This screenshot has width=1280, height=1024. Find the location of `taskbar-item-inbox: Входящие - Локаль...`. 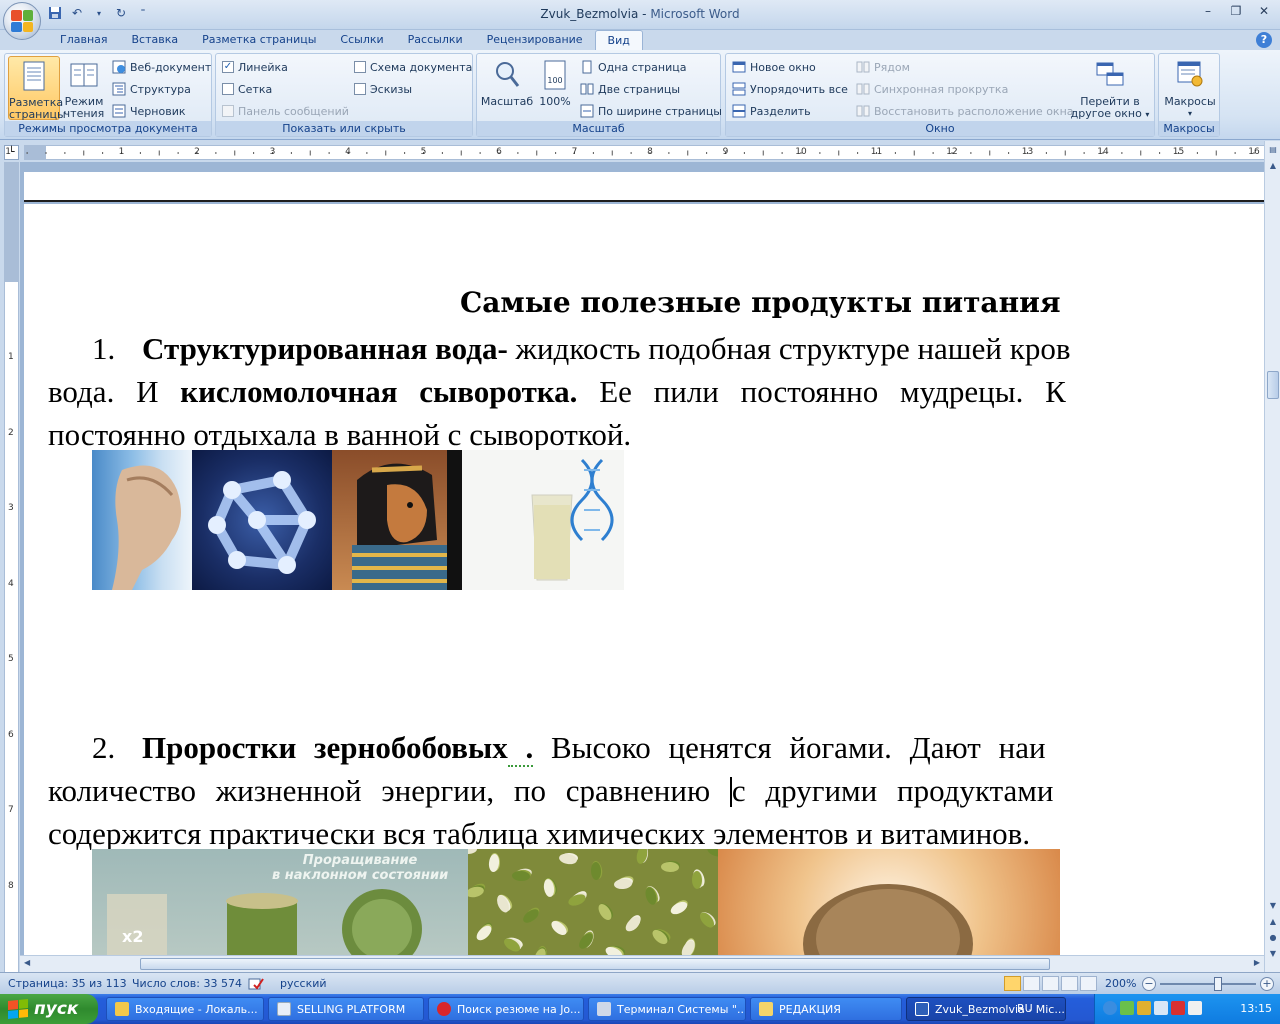

taskbar-item-inbox: Входящие - Локаль... is located at coordinates (185, 1009).